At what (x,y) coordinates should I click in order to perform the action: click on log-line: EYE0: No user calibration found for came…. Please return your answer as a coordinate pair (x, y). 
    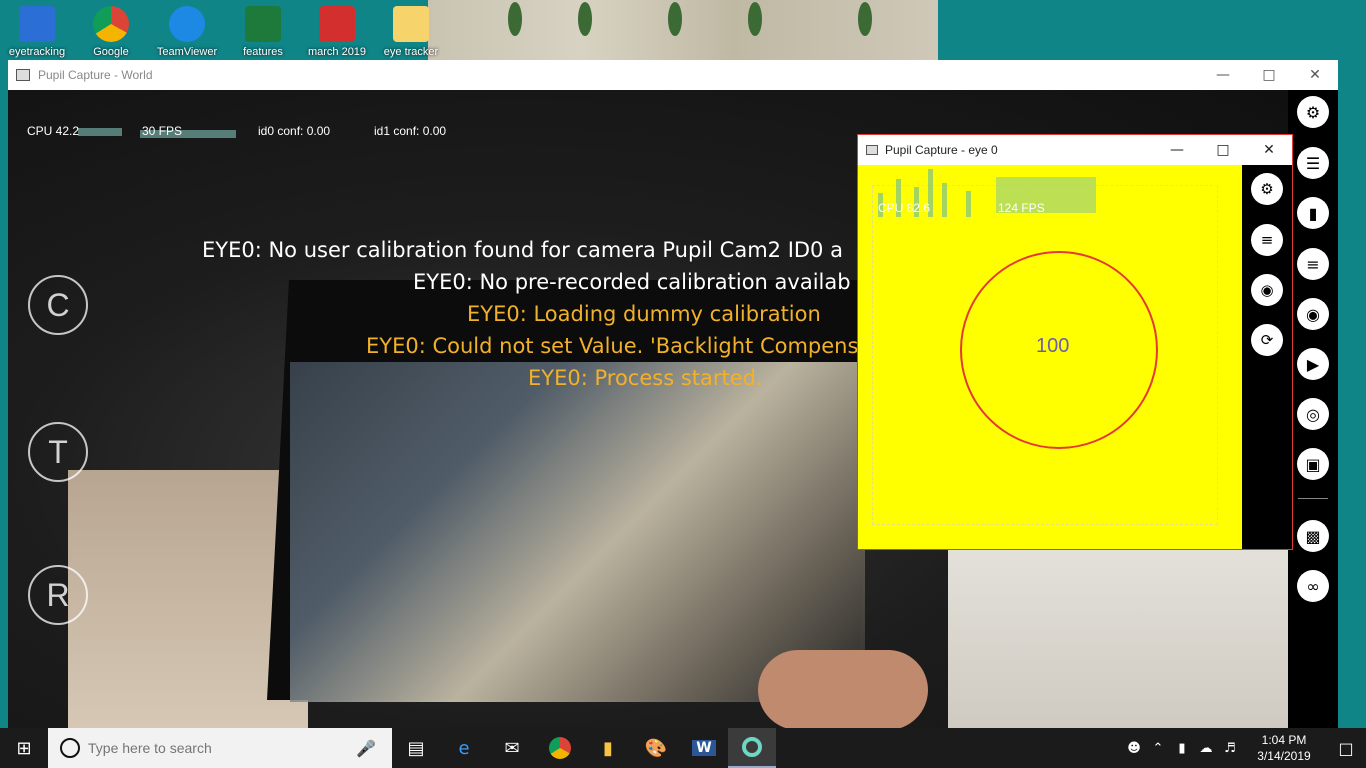
    Looking at the image, I should click on (522, 250).